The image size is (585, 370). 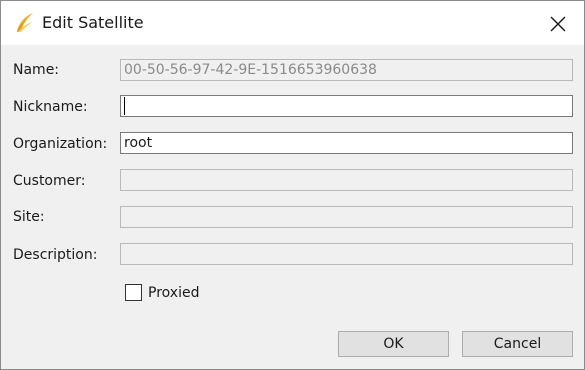 I want to click on name-field, so click(x=346, y=70).